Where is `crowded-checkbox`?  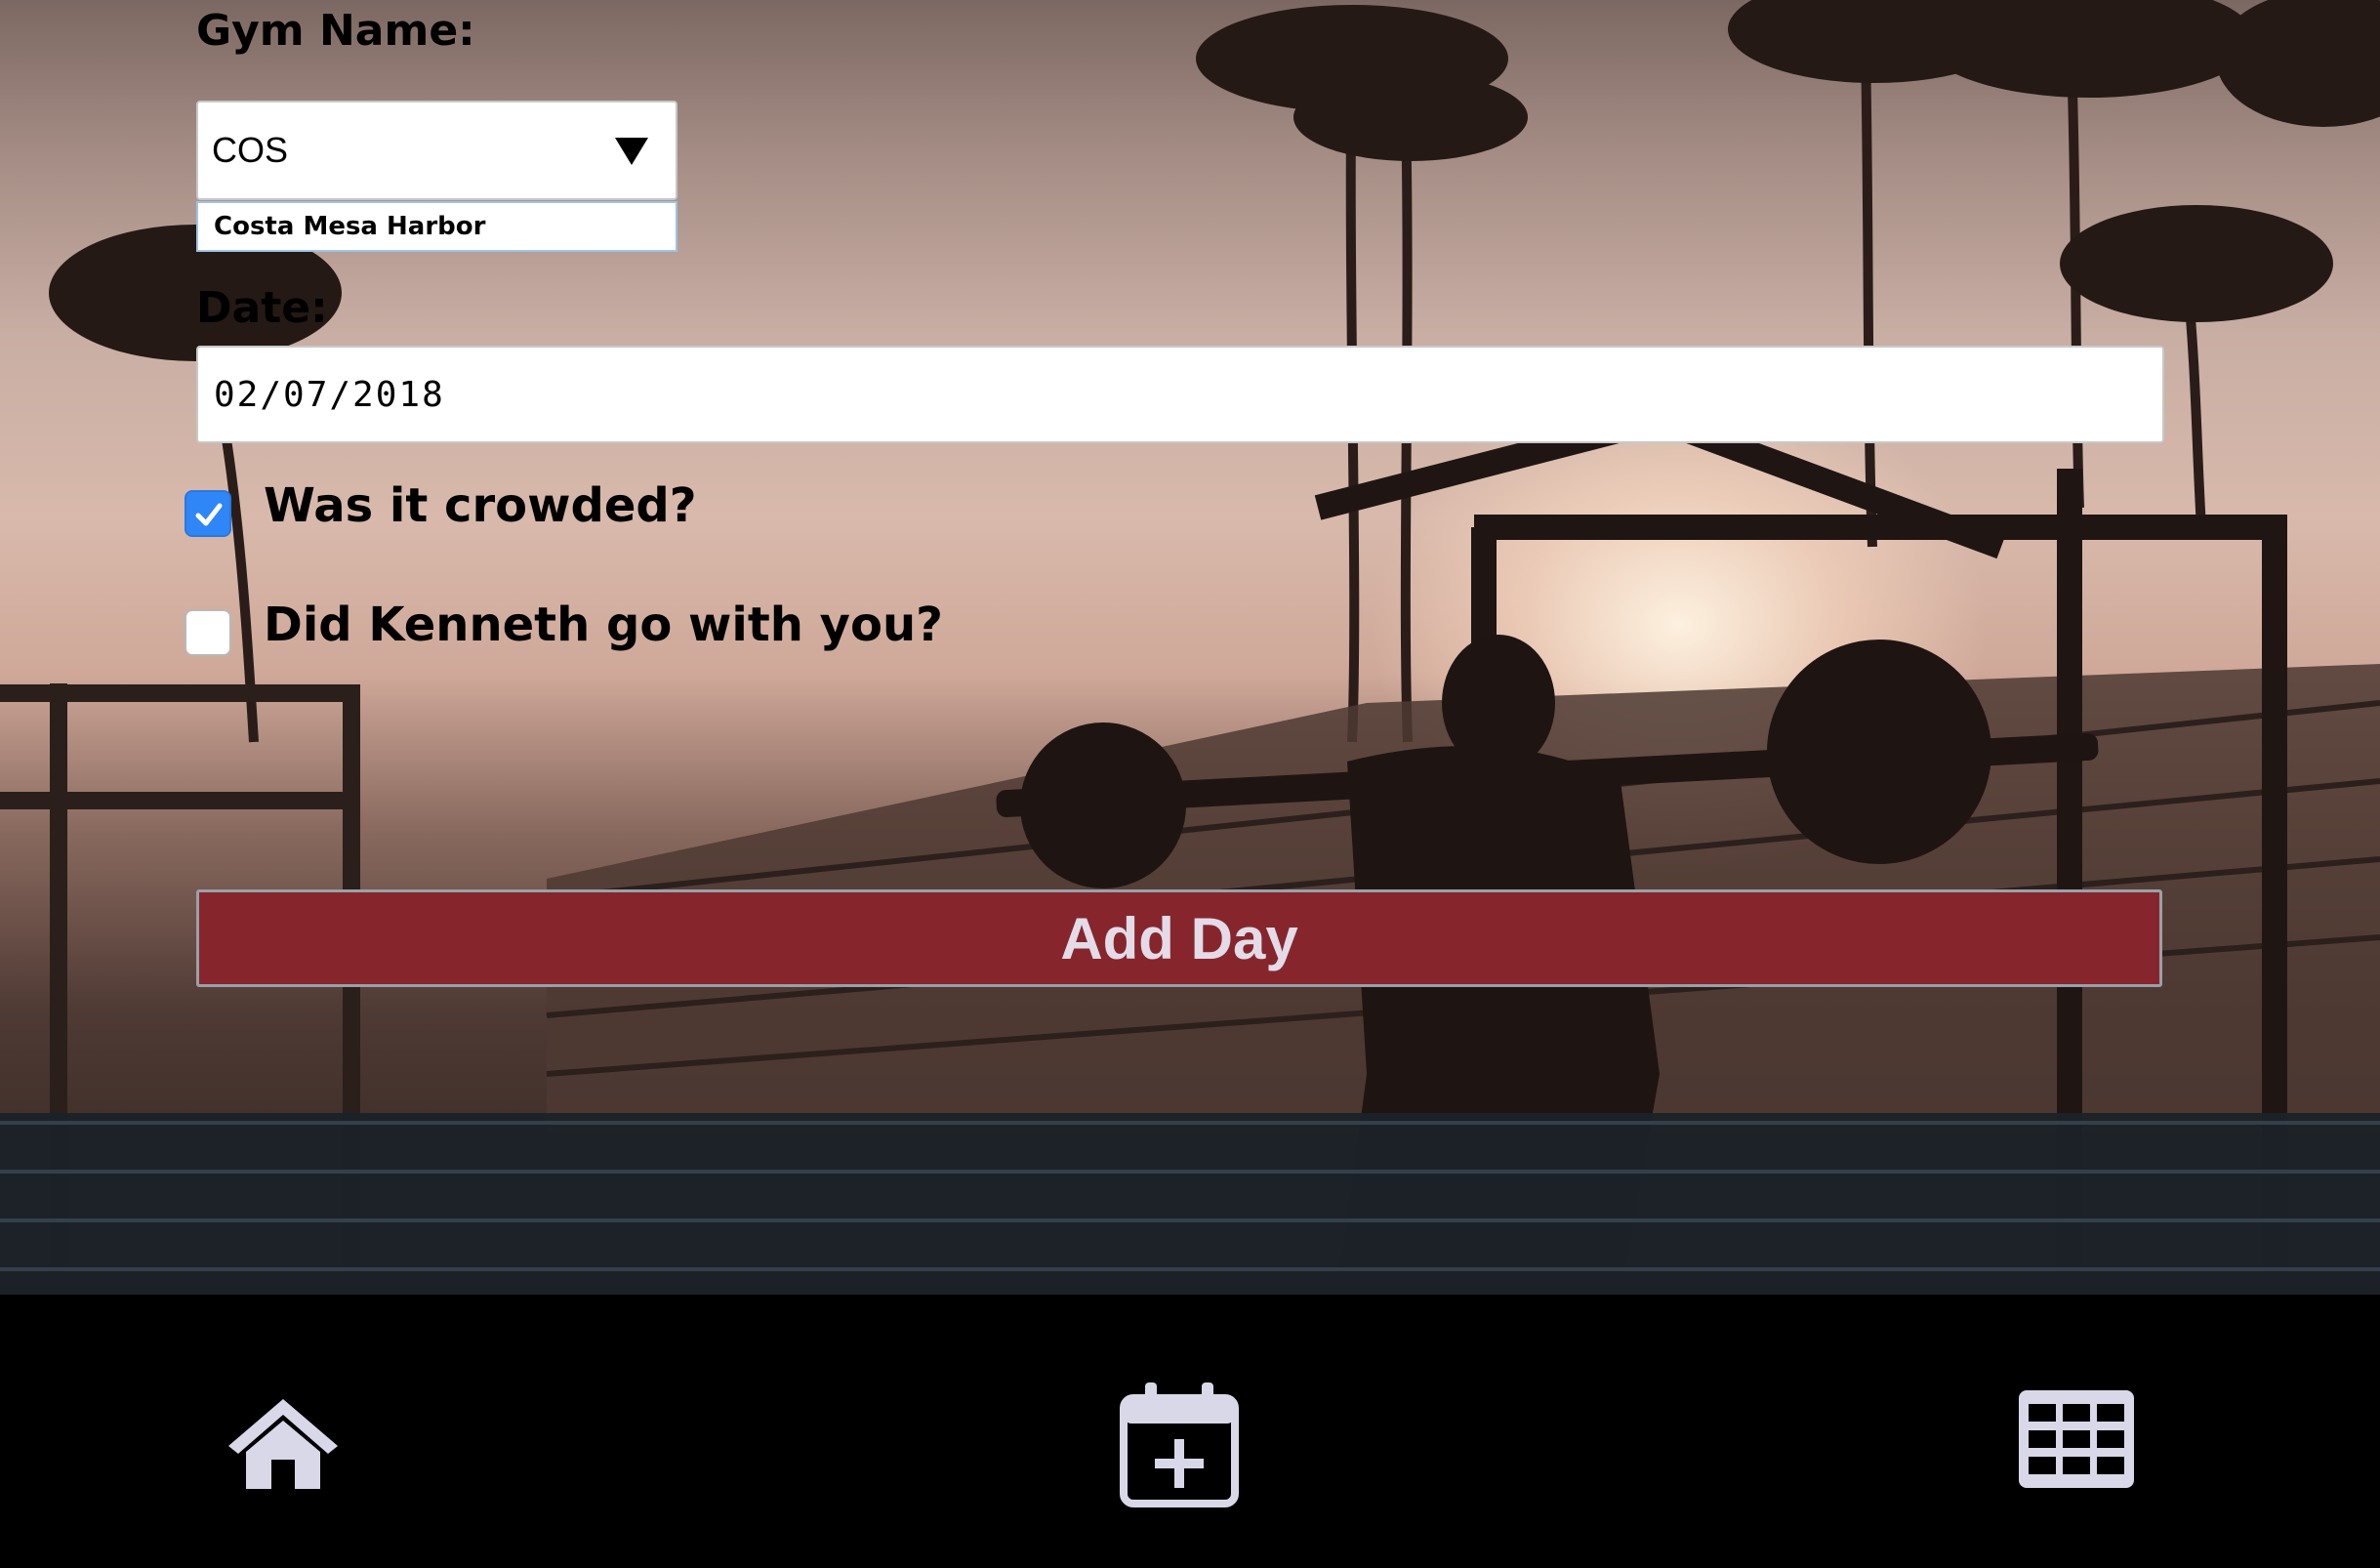
crowded-checkbox is located at coordinates (208, 514).